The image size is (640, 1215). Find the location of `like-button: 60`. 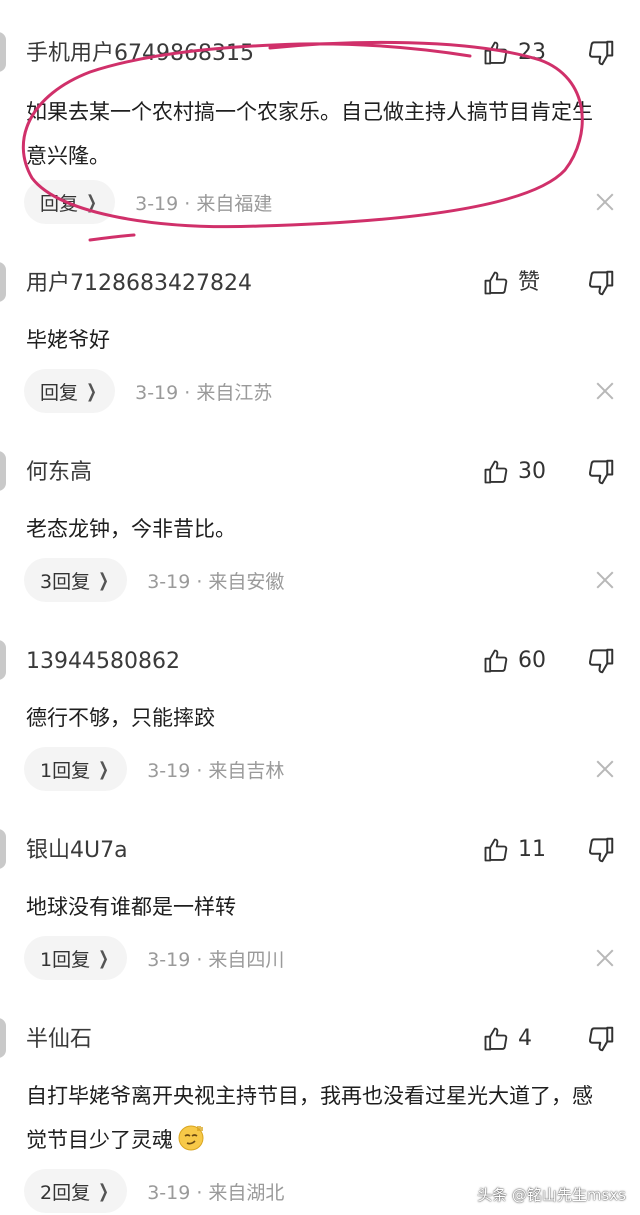

like-button: 60 is located at coordinates (515, 661).